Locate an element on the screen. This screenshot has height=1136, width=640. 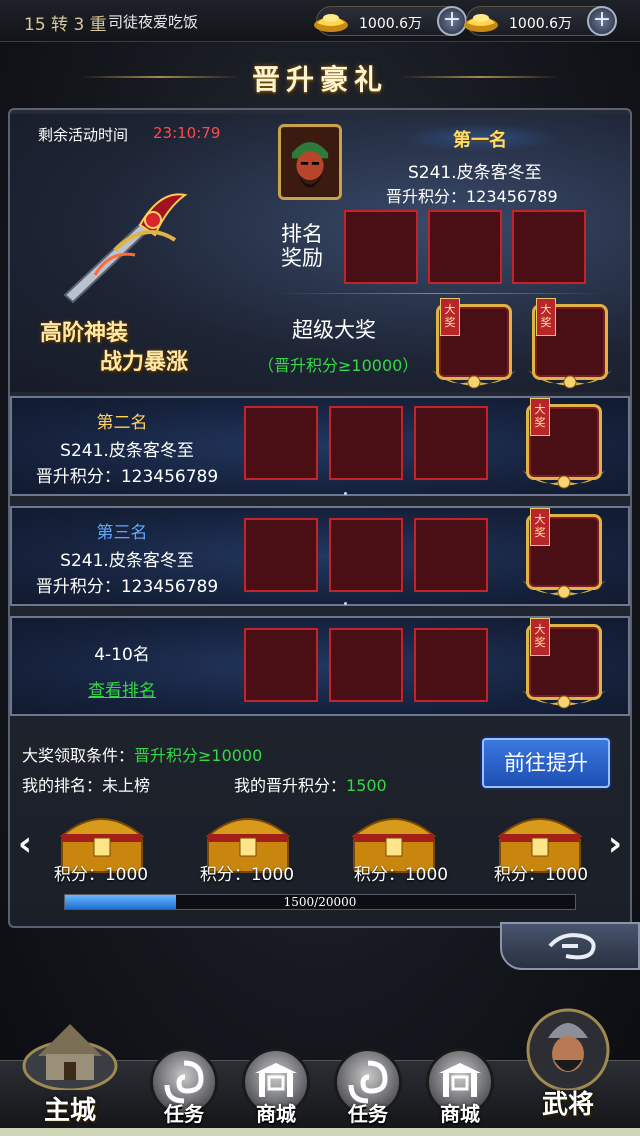
my-score-value: 1500 is located at coordinates (366, 785).